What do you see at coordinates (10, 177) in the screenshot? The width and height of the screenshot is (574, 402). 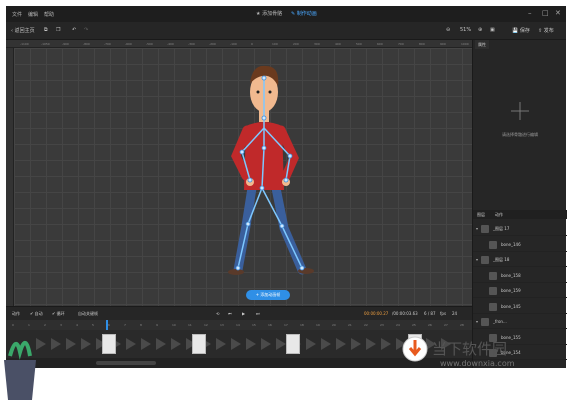 I see `ruler-vertical` at bounding box center [10, 177].